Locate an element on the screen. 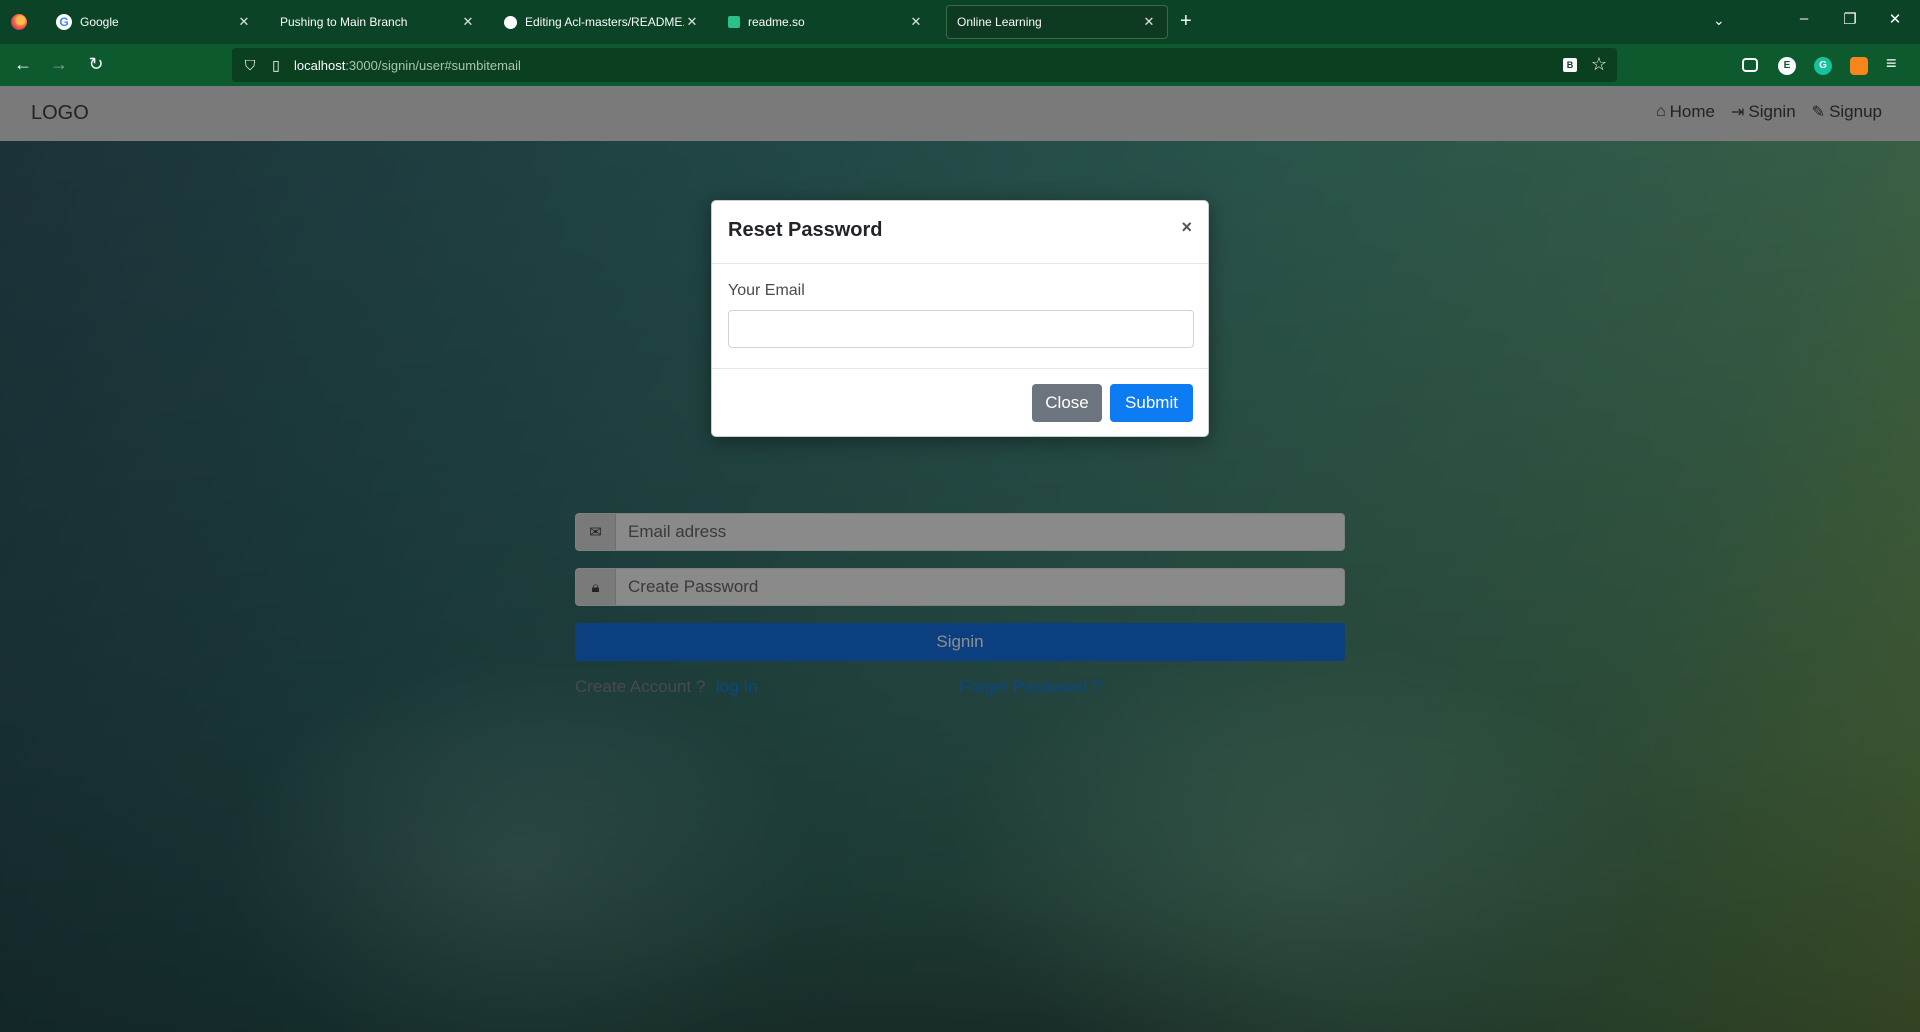 The height and width of the screenshot is (1032, 1920). email-label: Your Email is located at coordinates (766, 290).